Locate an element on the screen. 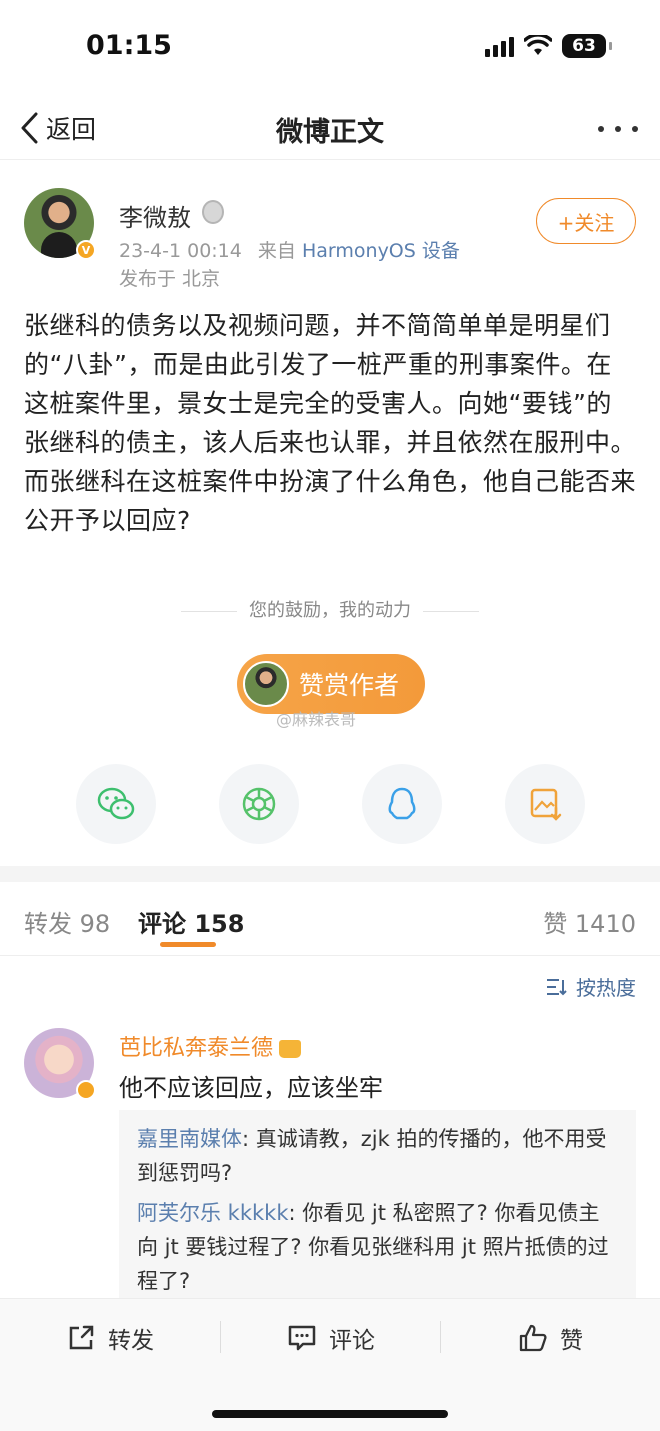 The width and height of the screenshot is (660, 1431). source-device: HarmonyOS 设备 is located at coordinates (381, 251).